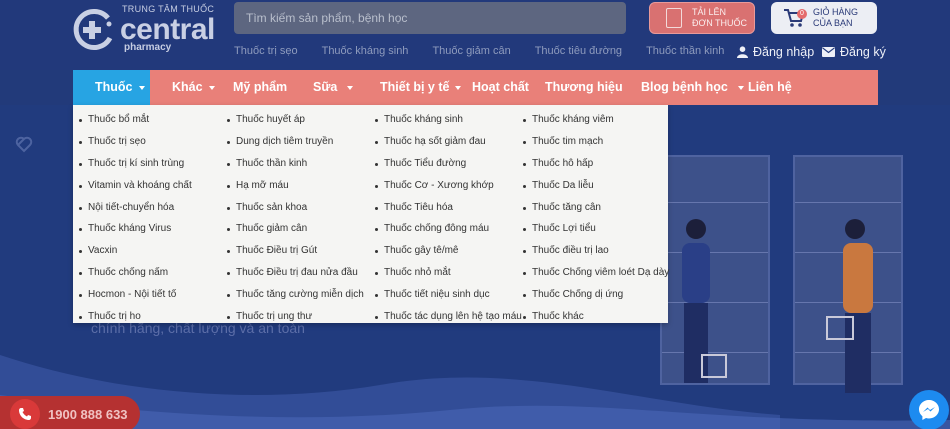  I want to click on nav-label: Thương hiệu, so click(584, 87).